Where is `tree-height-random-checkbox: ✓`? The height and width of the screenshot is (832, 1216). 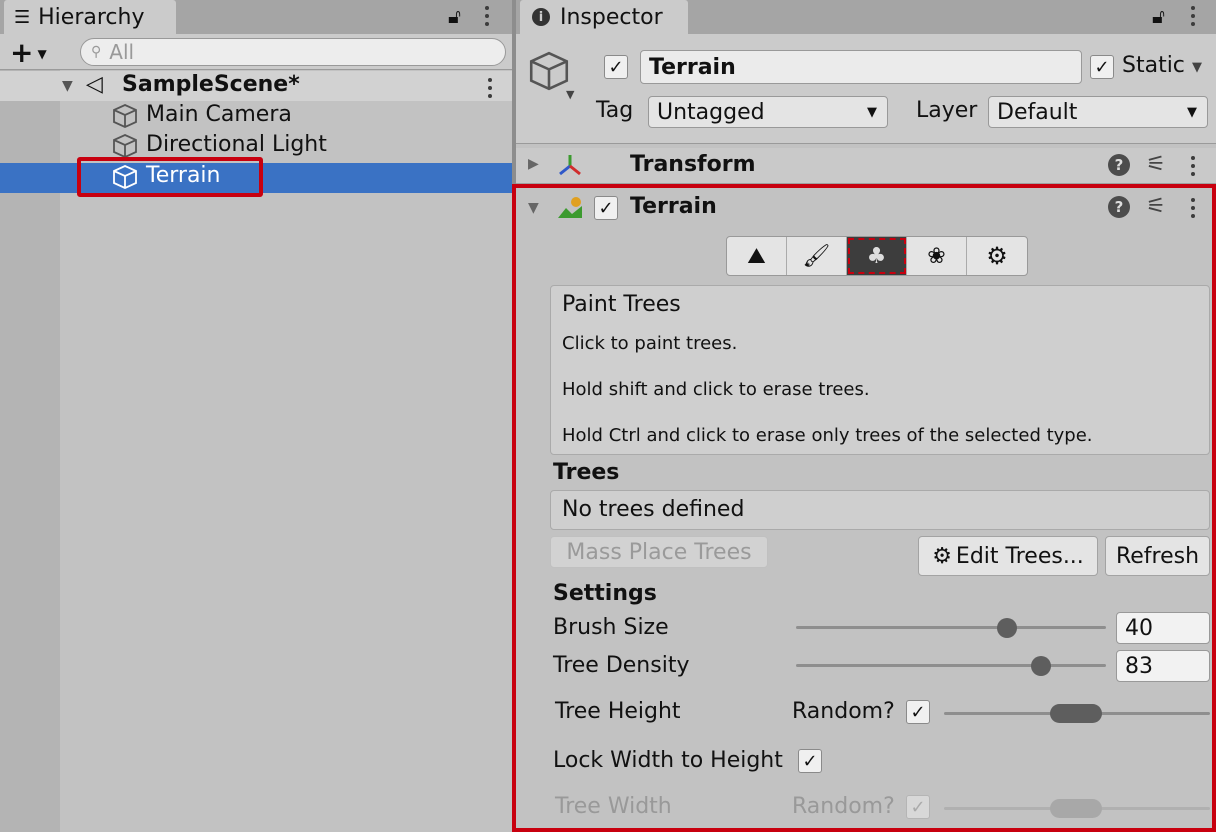
tree-height-random-checkbox: ✓ is located at coordinates (918, 712).